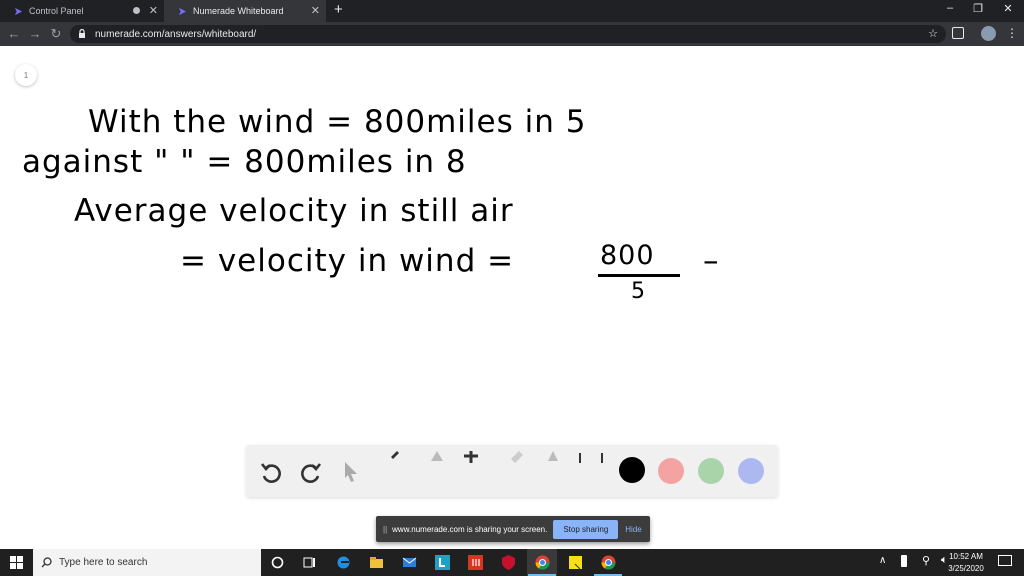 Image resolution: width=1024 pixels, height=576 pixels. What do you see at coordinates (1005, 560) in the screenshot?
I see `notifications-icon` at bounding box center [1005, 560].